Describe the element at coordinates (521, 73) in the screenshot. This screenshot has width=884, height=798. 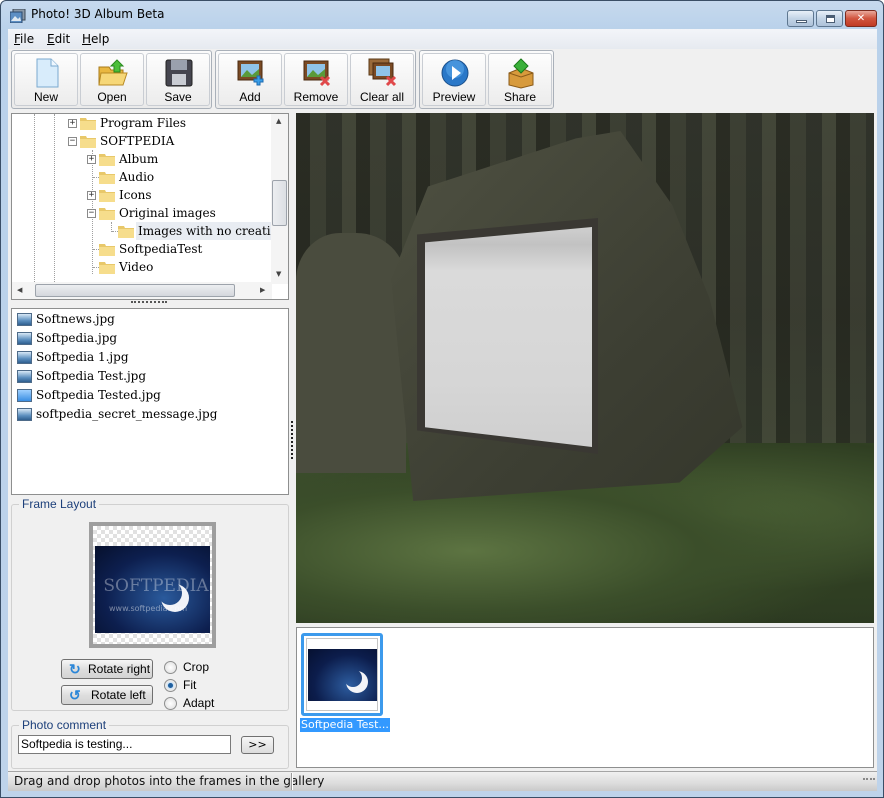
I see `share-box-icon` at that location.